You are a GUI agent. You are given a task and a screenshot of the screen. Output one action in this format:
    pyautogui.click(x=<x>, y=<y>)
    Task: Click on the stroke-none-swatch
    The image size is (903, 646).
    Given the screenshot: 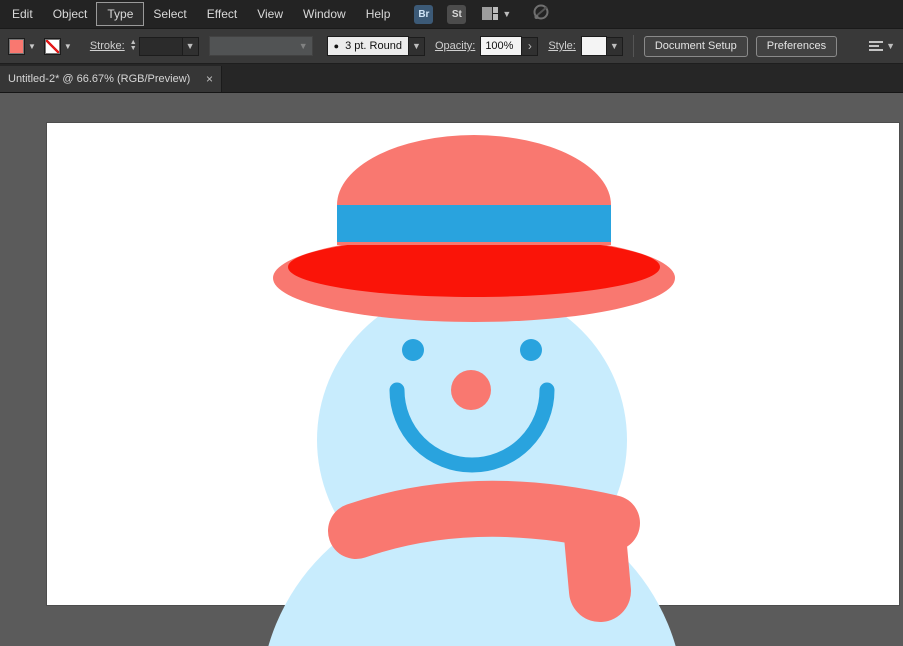 What is the action you would take?
    pyautogui.click(x=52, y=46)
    